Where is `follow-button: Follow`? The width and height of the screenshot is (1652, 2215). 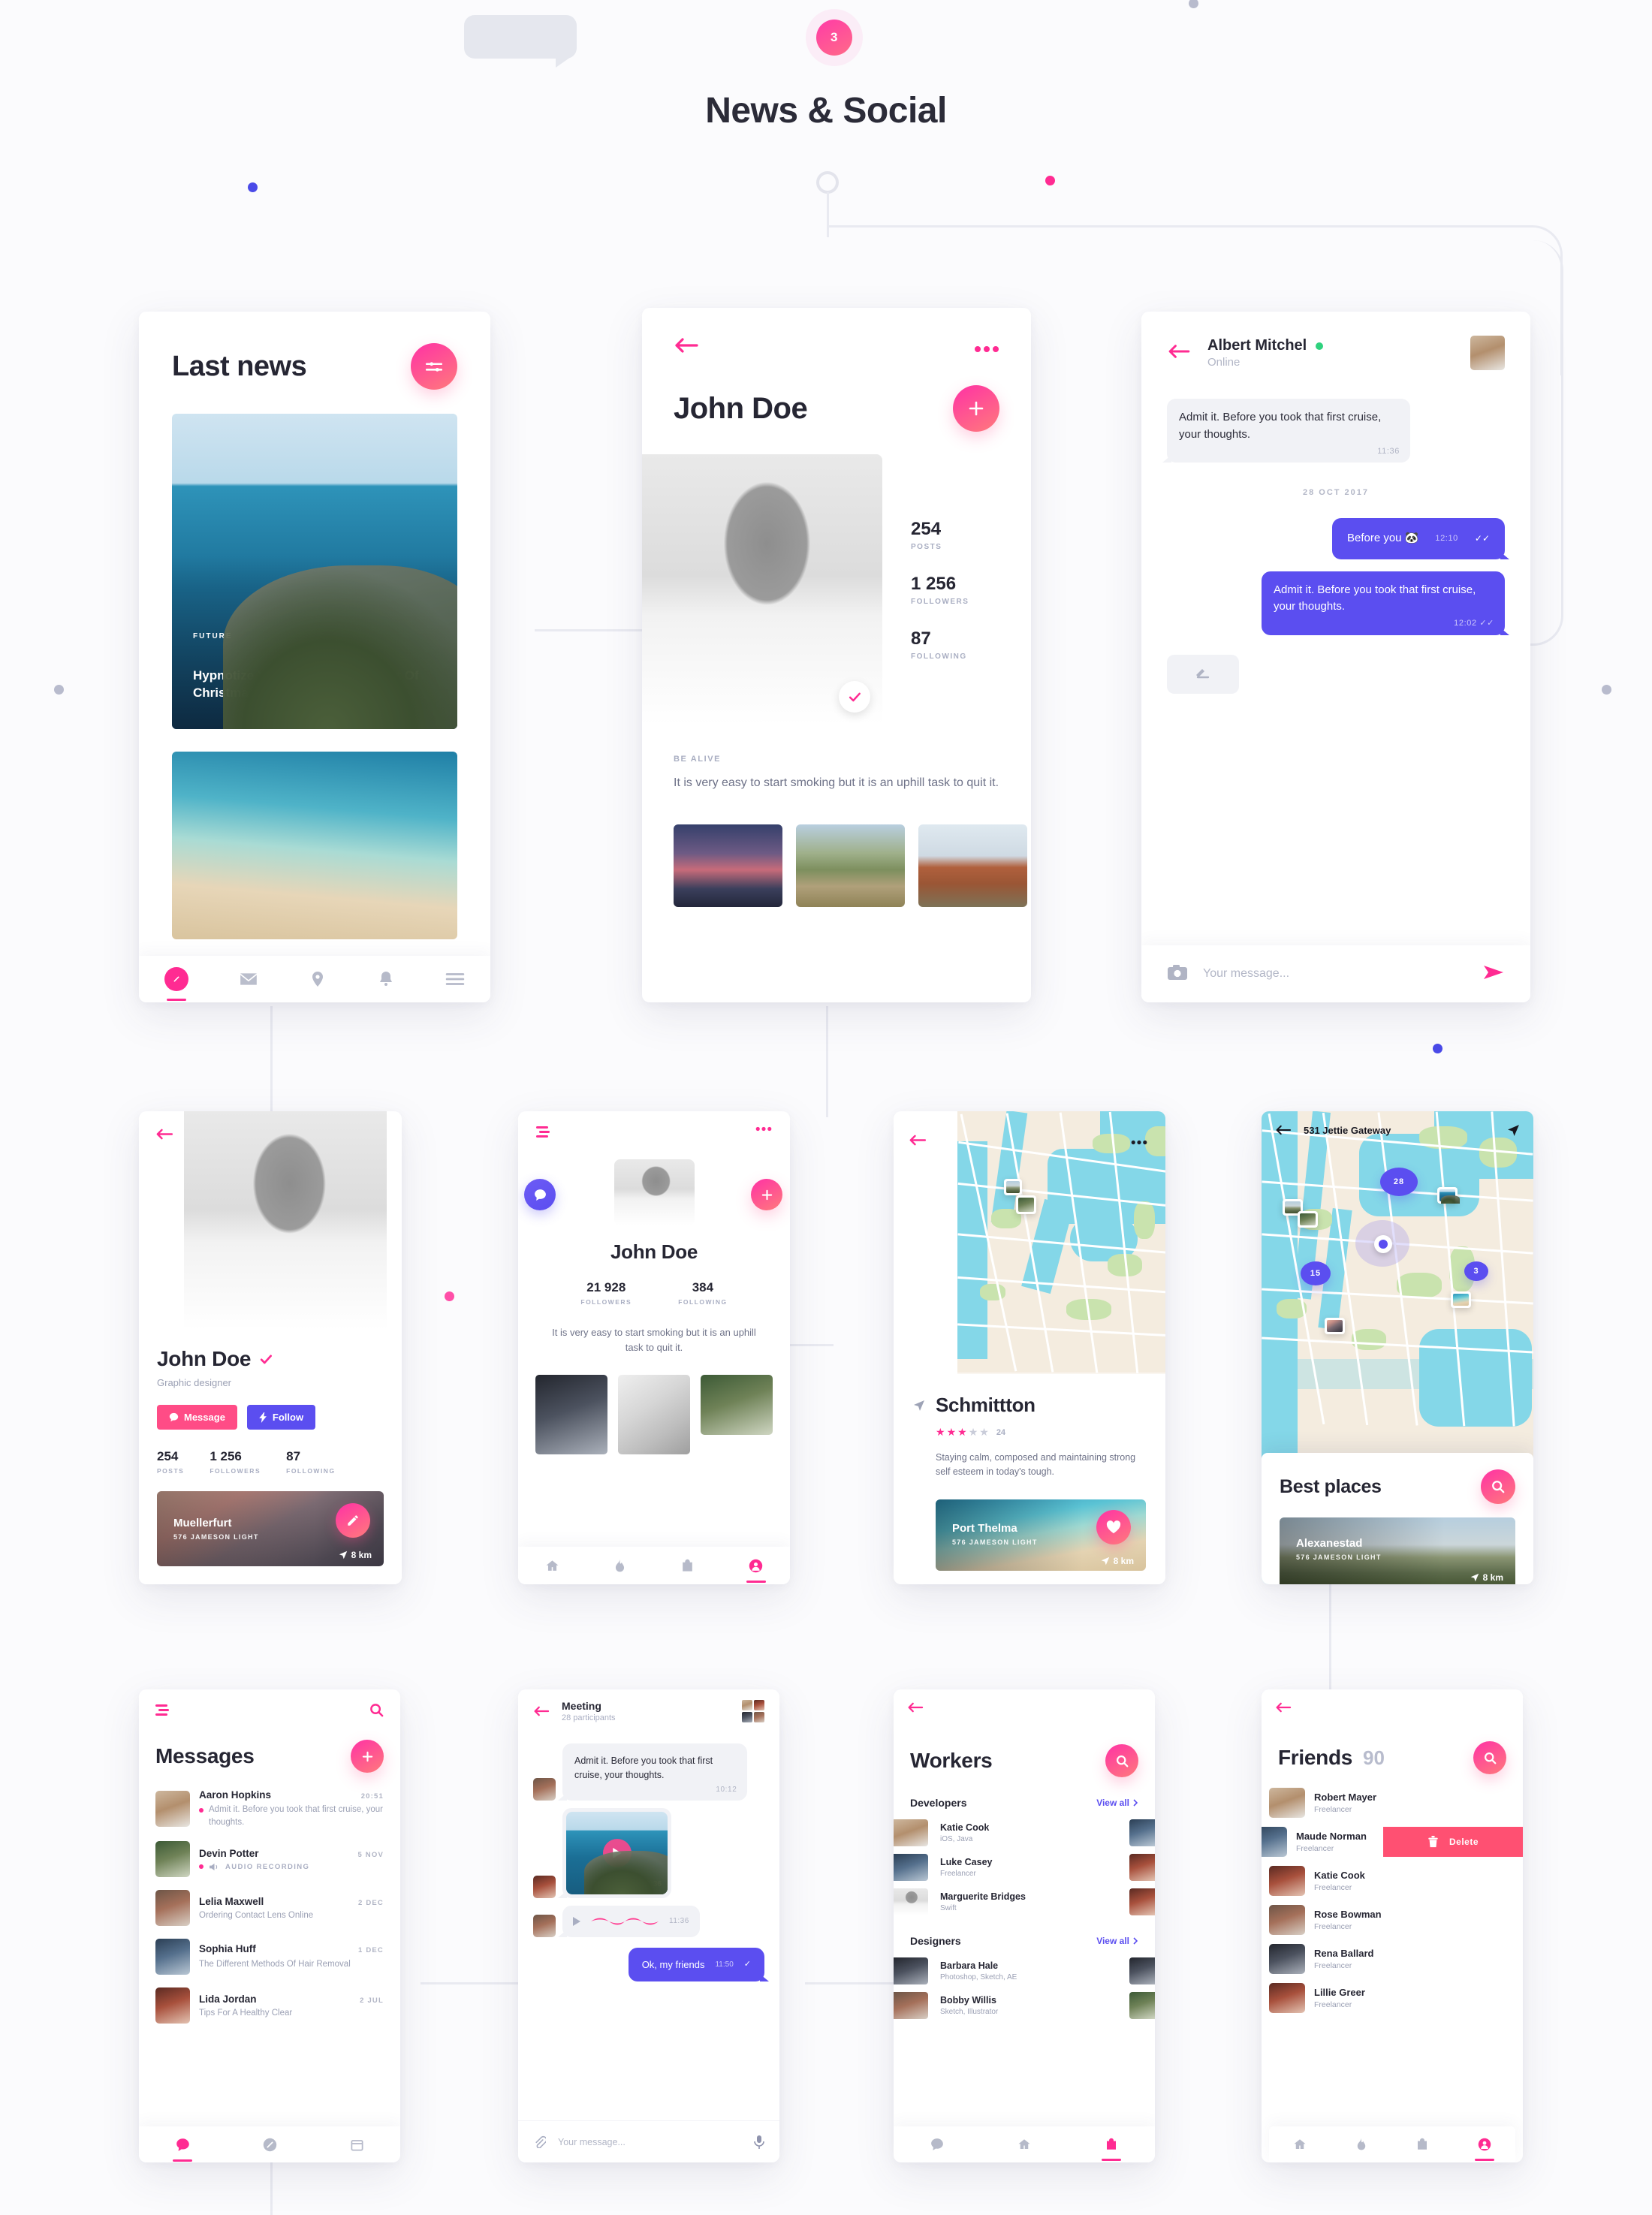
follow-button: Follow is located at coordinates (281, 1417).